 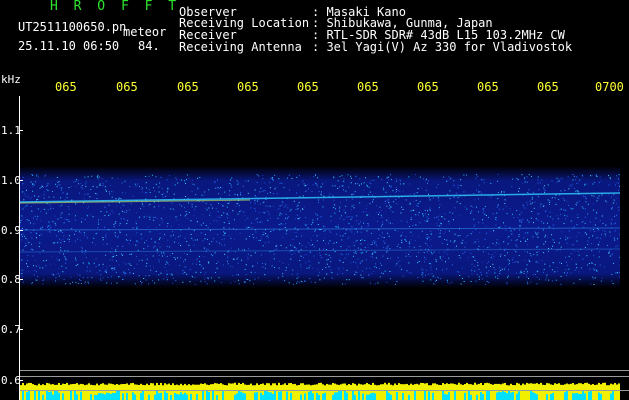 What do you see at coordinates (11, 130) in the screenshot?
I see `y-tick-1.1: 1.1` at bounding box center [11, 130].